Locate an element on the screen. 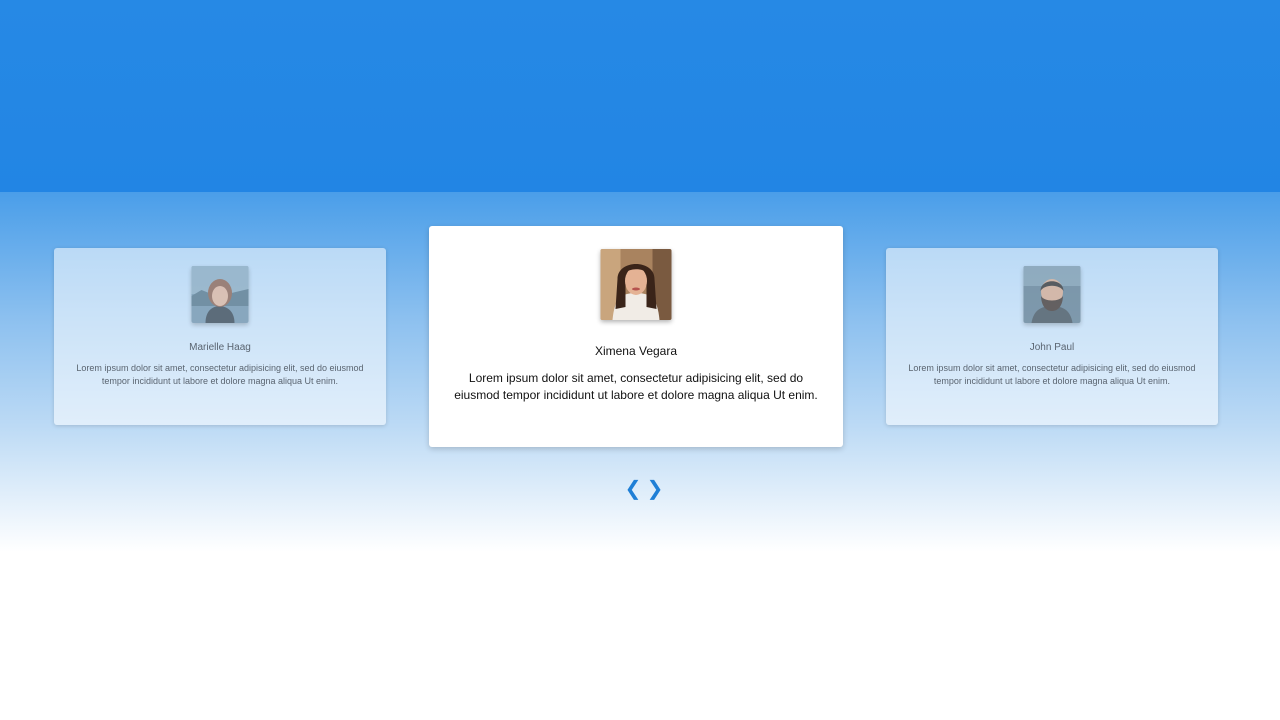 The width and height of the screenshot is (1280, 720). testimonial-name: Ximena Vegara is located at coordinates (636, 351).